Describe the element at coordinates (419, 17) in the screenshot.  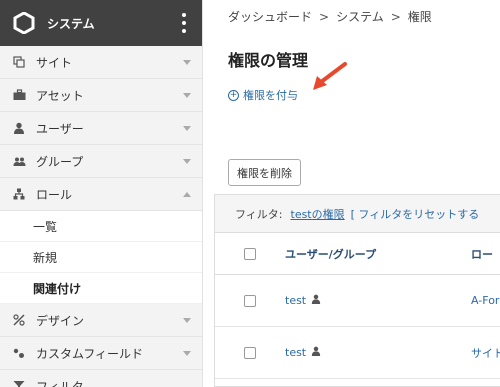
I see `breadcrumb-permissions: 権限` at that location.